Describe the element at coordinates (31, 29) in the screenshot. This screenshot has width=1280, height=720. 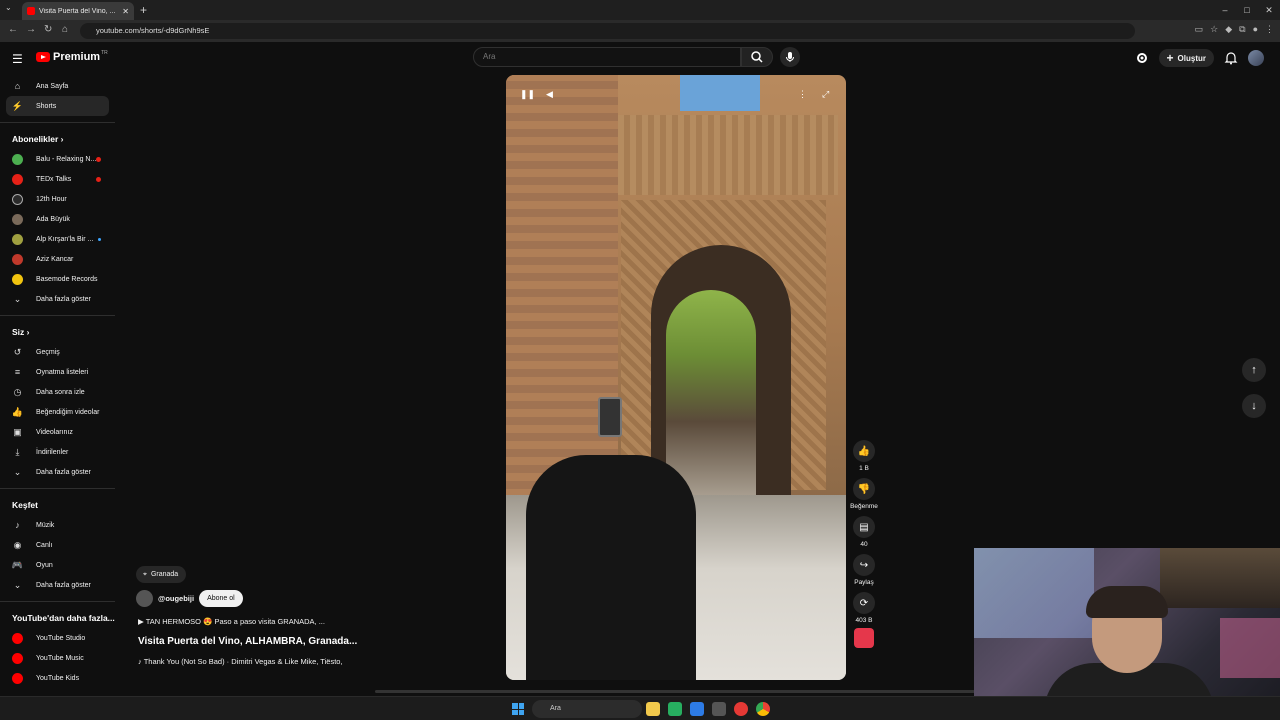
I see `forward-icon: →` at that location.